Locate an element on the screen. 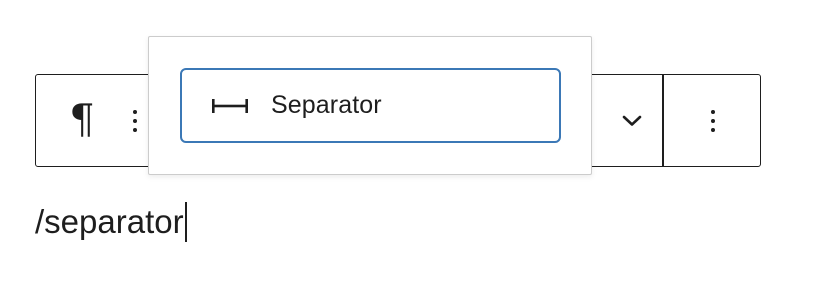  inserter-option-separator: Separator is located at coordinates (370, 105).